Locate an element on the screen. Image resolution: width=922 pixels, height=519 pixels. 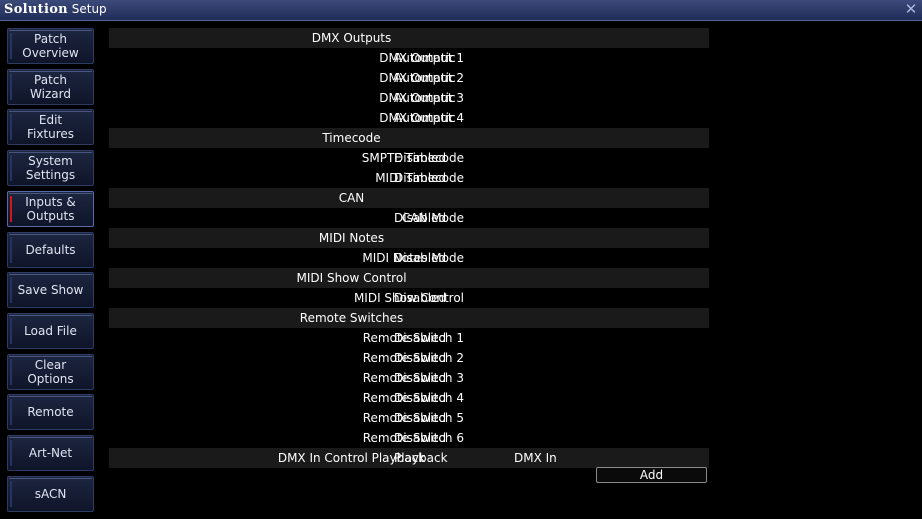
table-row: Remote Switch 4 Disabled is located at coordinates (409, 398).